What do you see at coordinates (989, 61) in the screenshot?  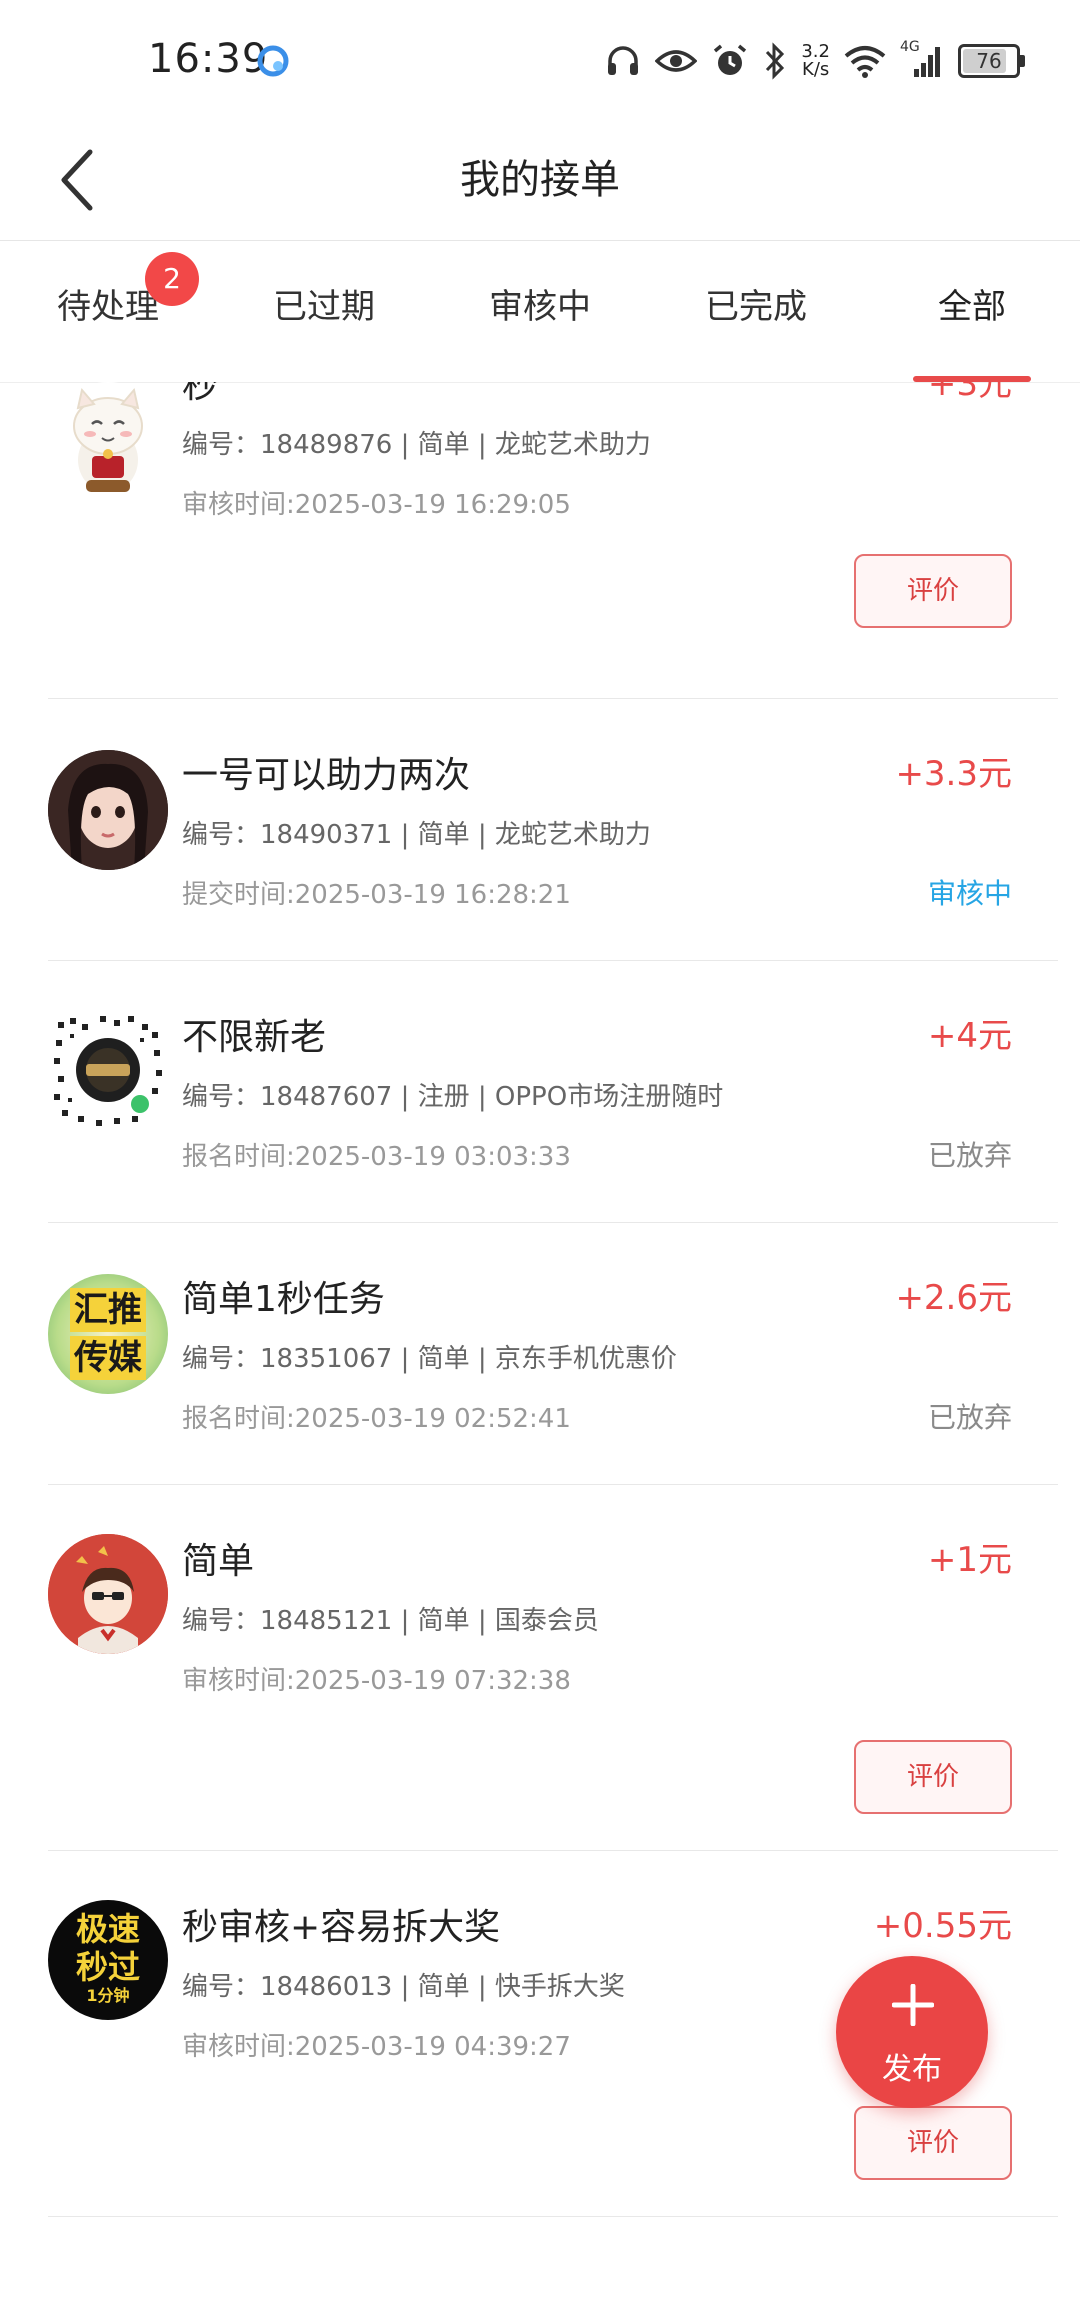 I see `battery-level: 76` at bounding box center [989, 61].